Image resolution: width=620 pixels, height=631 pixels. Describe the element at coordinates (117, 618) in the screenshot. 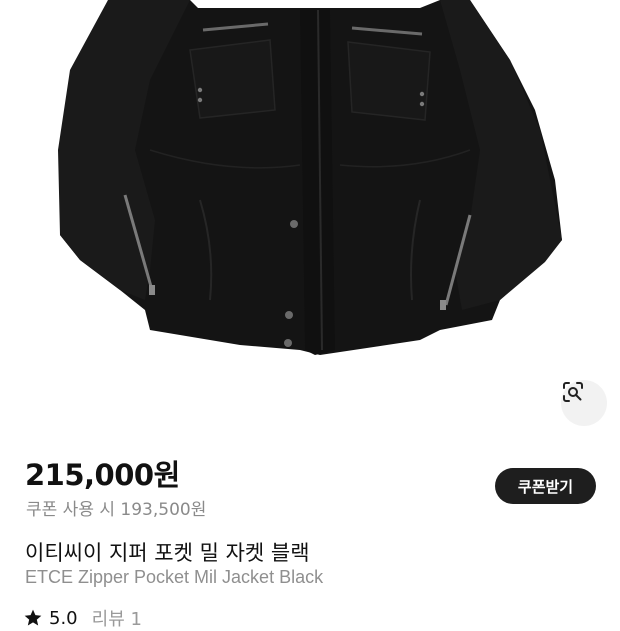

I see `review-count: 리뷰 1` at that location.